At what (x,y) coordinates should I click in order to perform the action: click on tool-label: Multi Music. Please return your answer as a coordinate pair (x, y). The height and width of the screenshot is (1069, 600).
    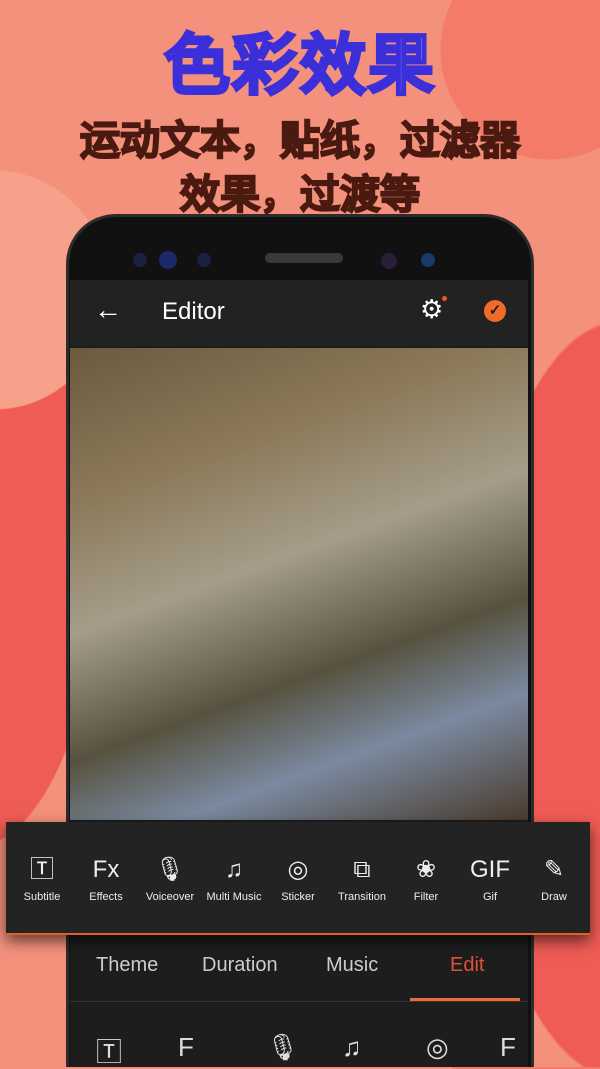
    Looking at the image, I should click on (234, 896).